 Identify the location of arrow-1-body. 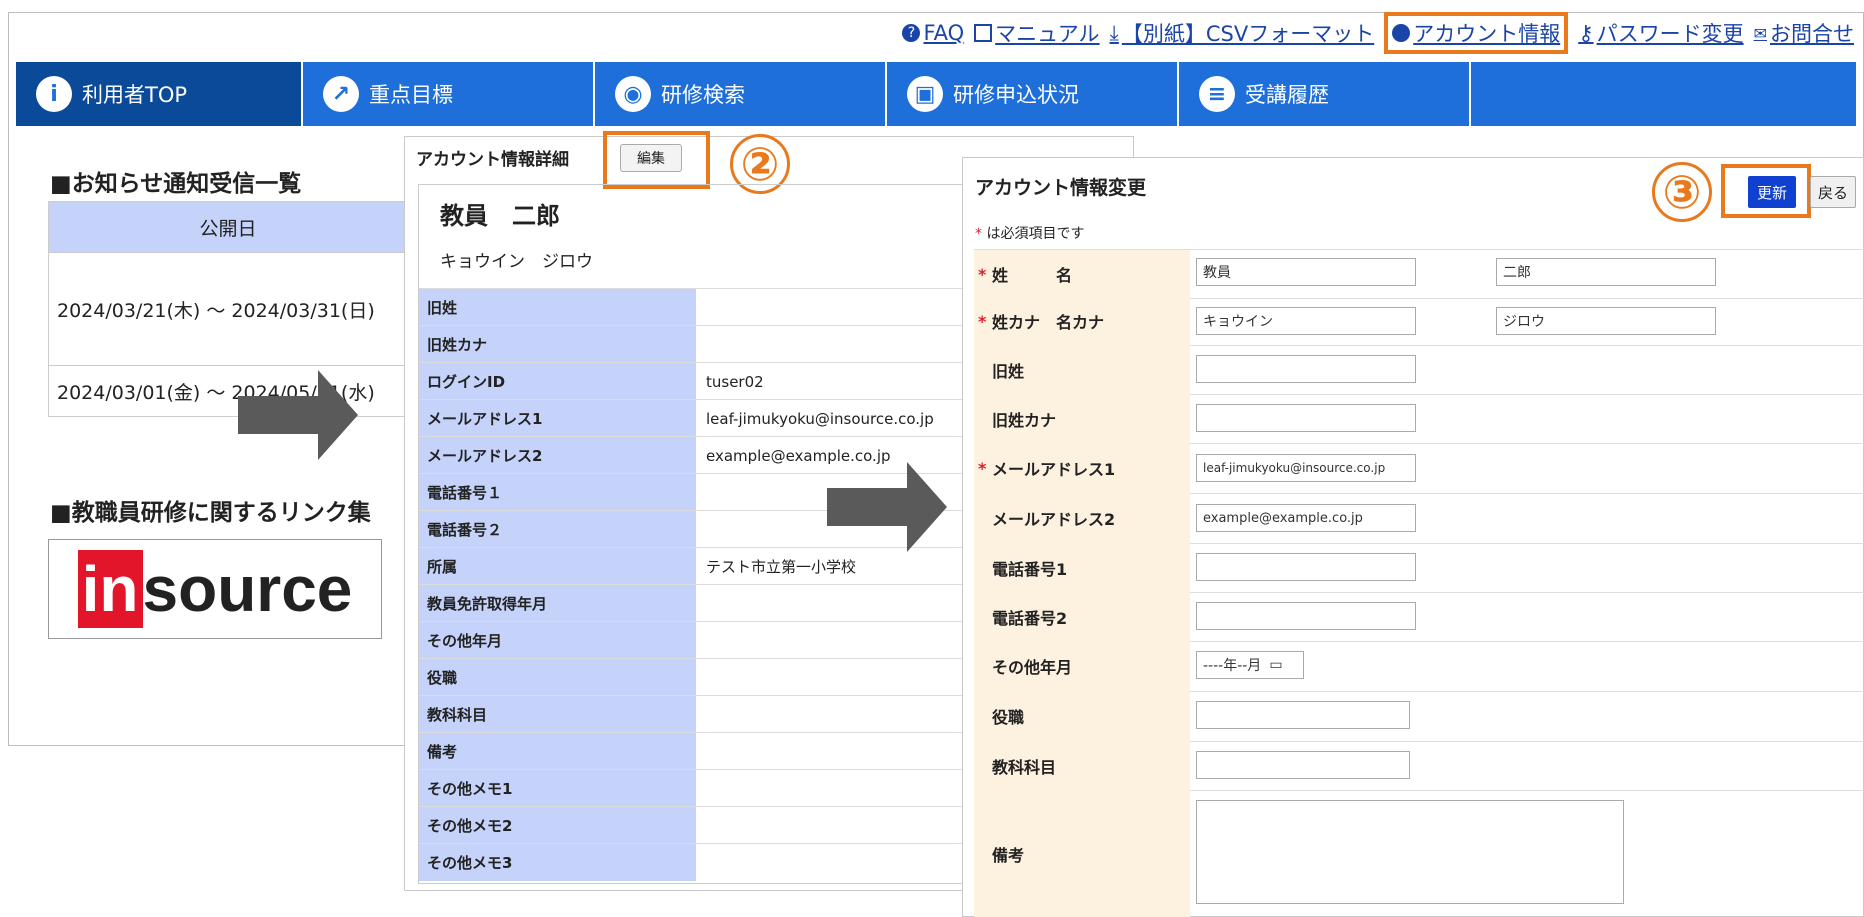
(279, 415).